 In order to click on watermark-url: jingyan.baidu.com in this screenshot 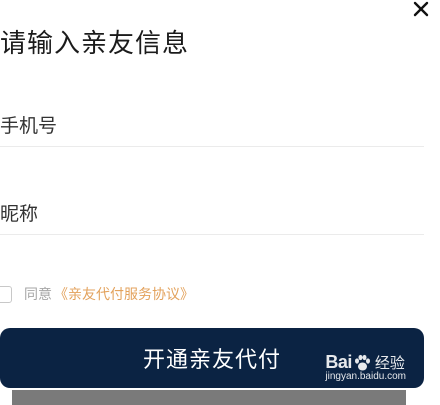, I will do `click(365, 376)`.